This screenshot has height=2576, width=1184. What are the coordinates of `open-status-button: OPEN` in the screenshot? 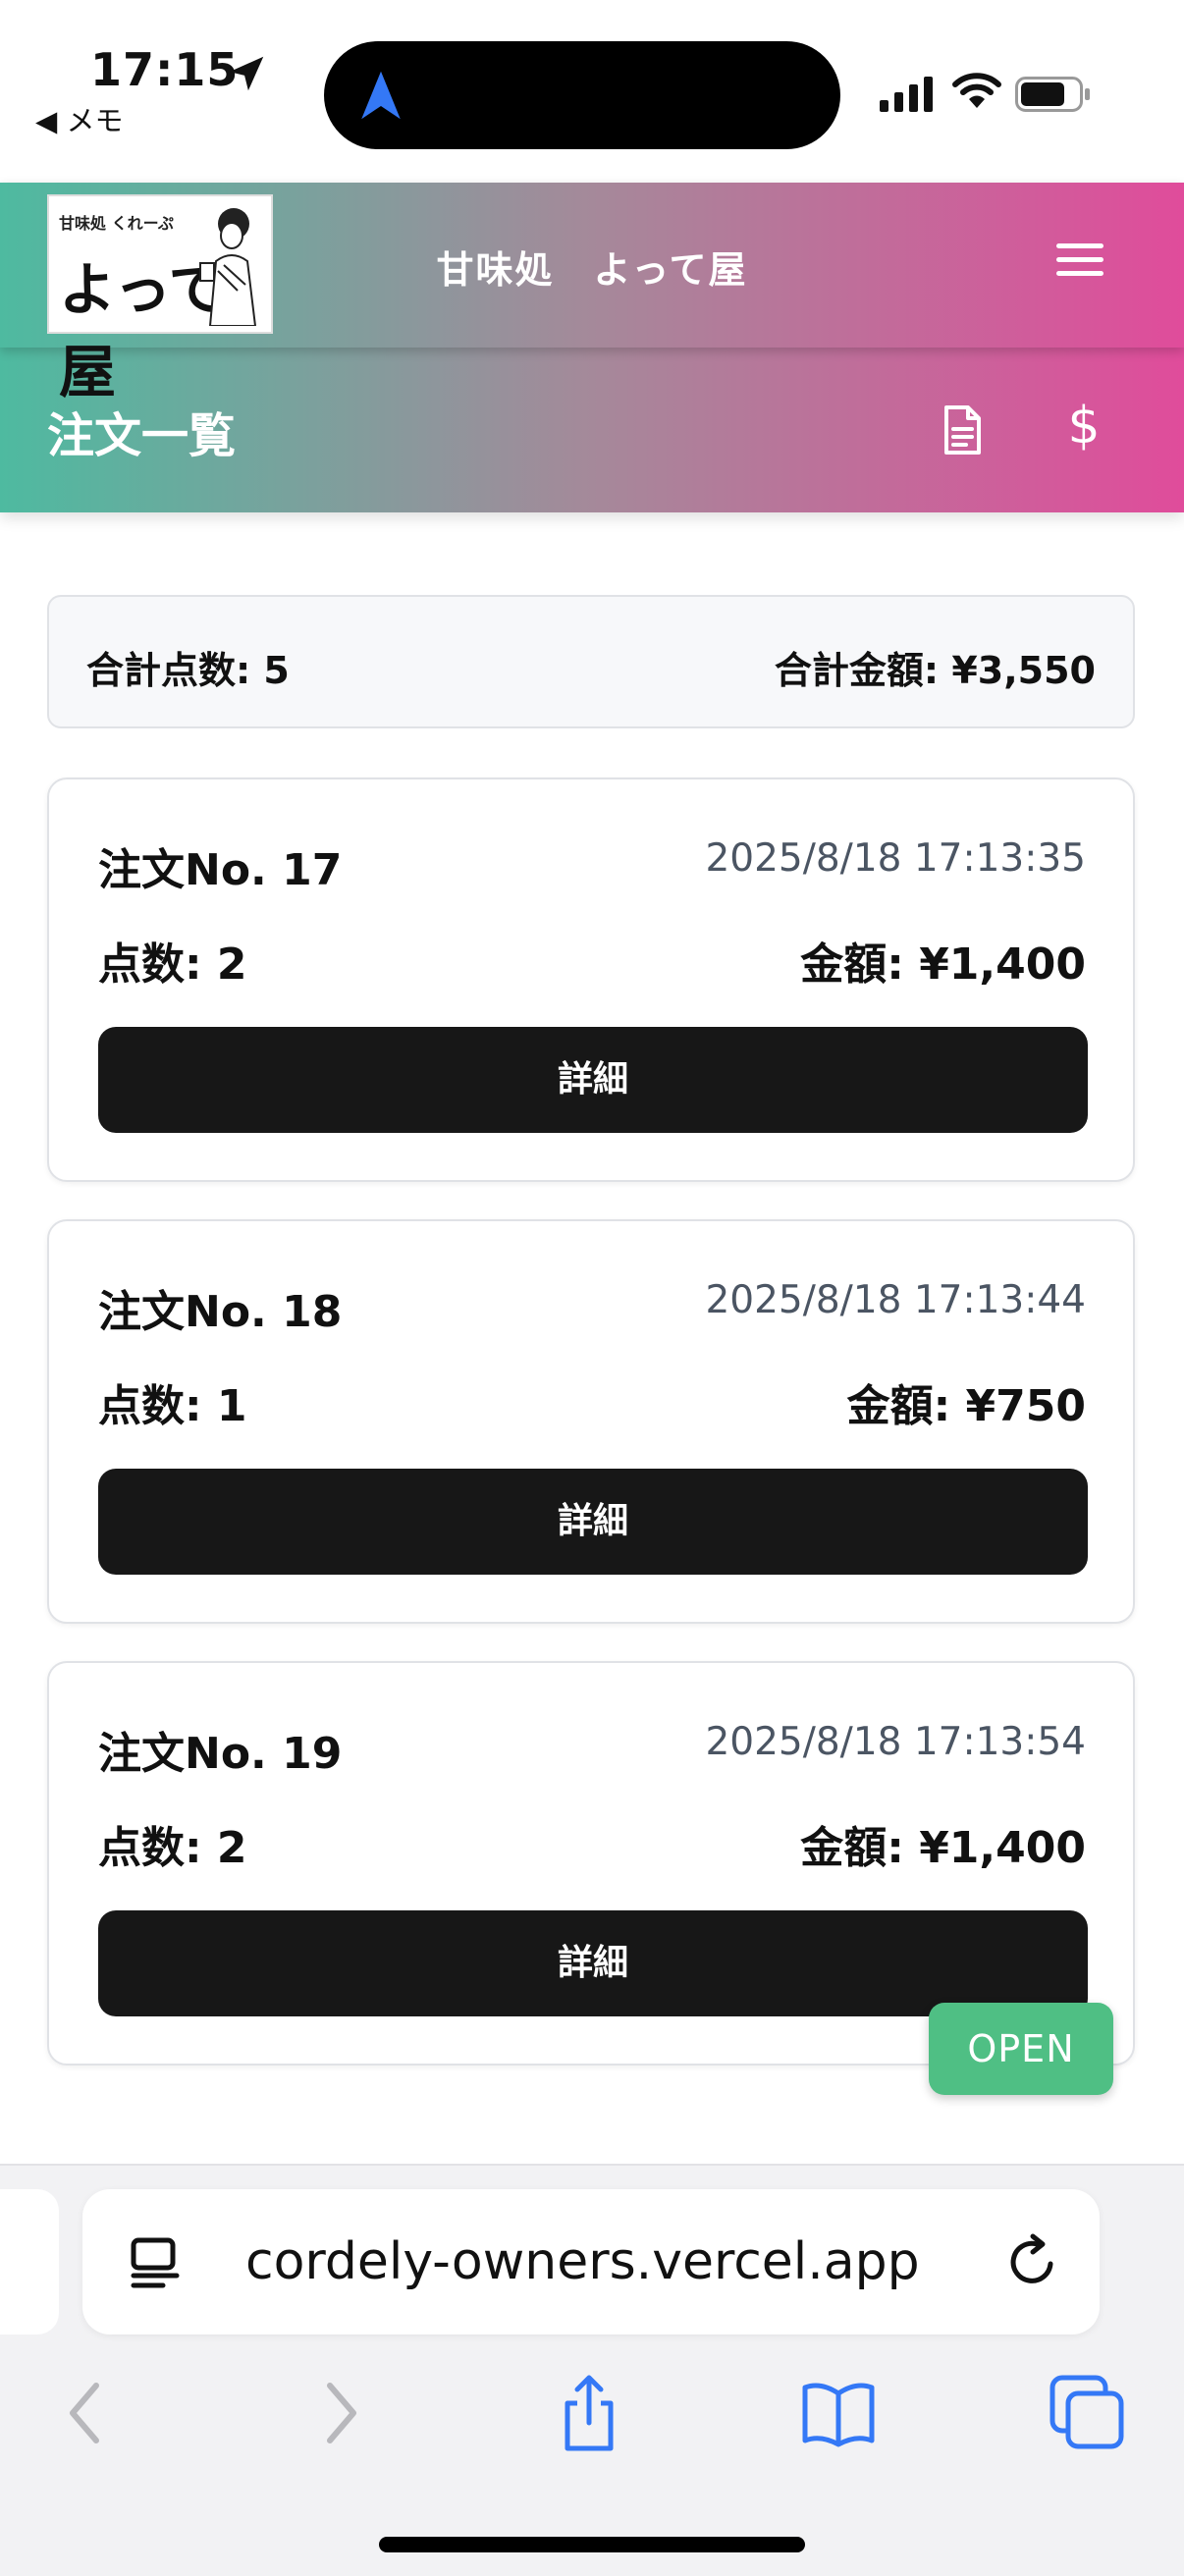 It's located at (1021, 2049).